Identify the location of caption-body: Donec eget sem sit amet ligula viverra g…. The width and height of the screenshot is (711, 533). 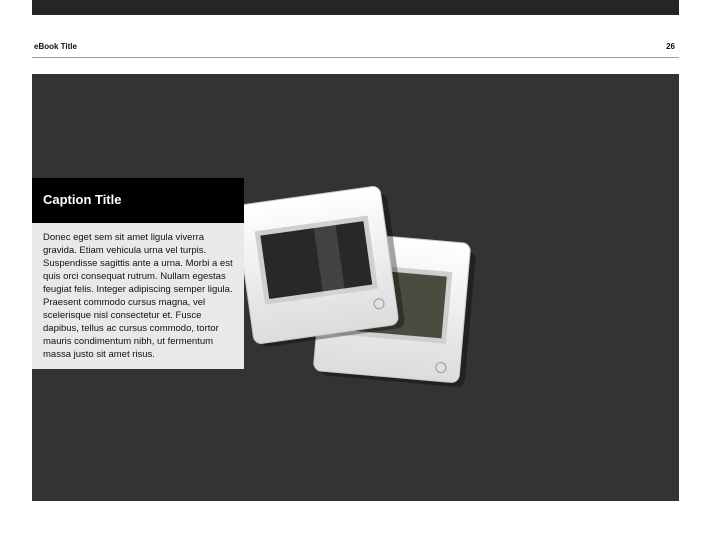
(138, 296).